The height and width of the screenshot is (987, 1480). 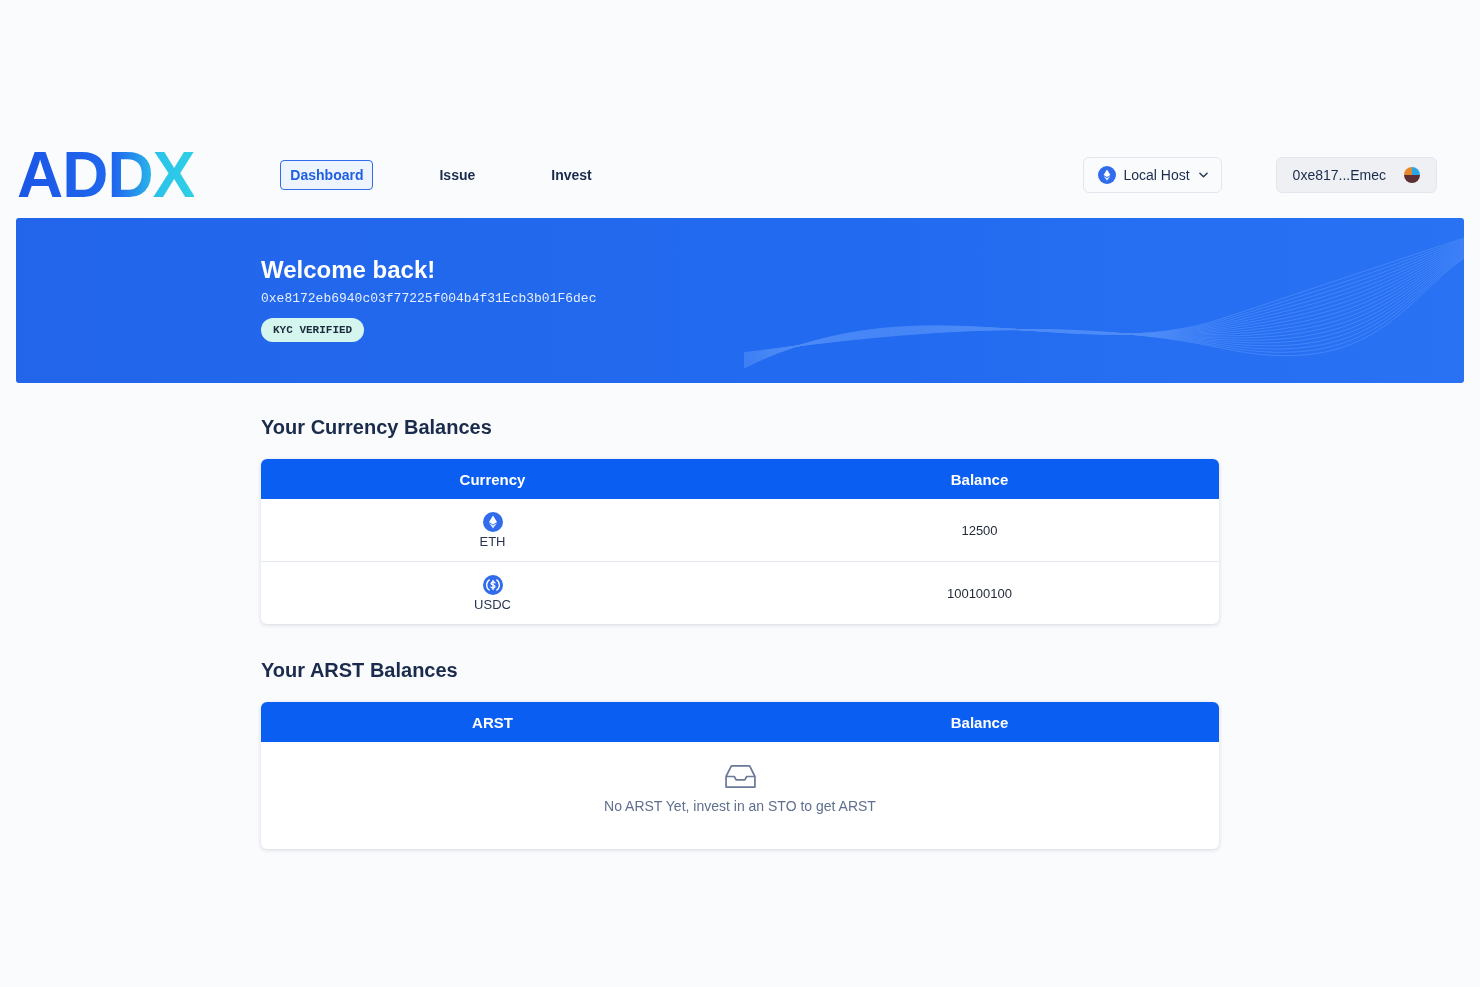 What do you see at coordinates (492, 479) in the screenshot?
I see `column-header: Currency` at bounding box center [492, 479].